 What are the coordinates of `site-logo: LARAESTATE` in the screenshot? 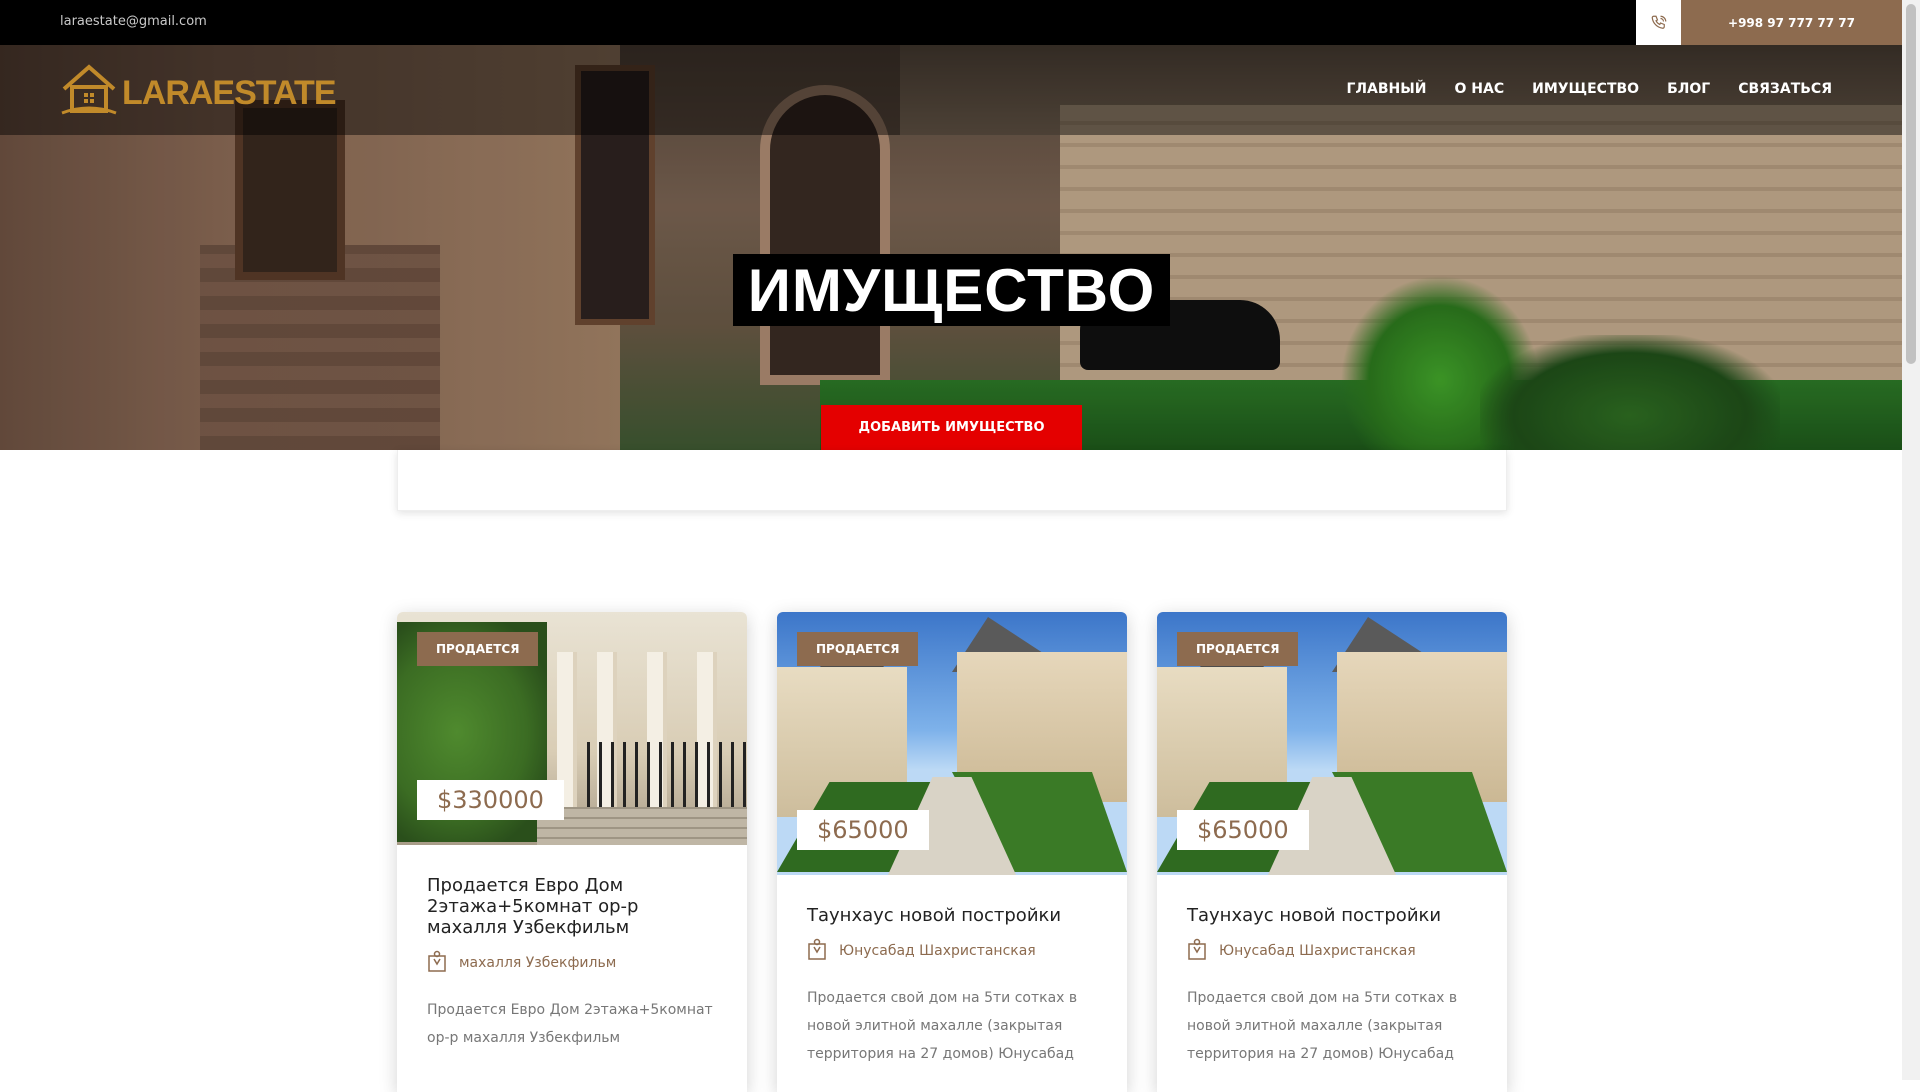 It's located at (198, 93).